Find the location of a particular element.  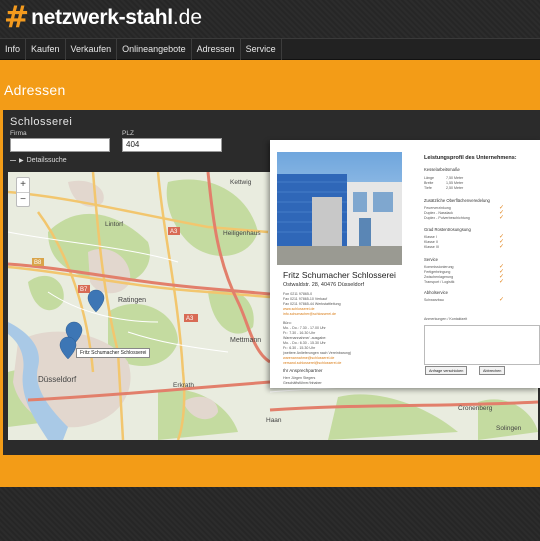

service-item: Feuerverzinkung is located at coordinates (437, 208).